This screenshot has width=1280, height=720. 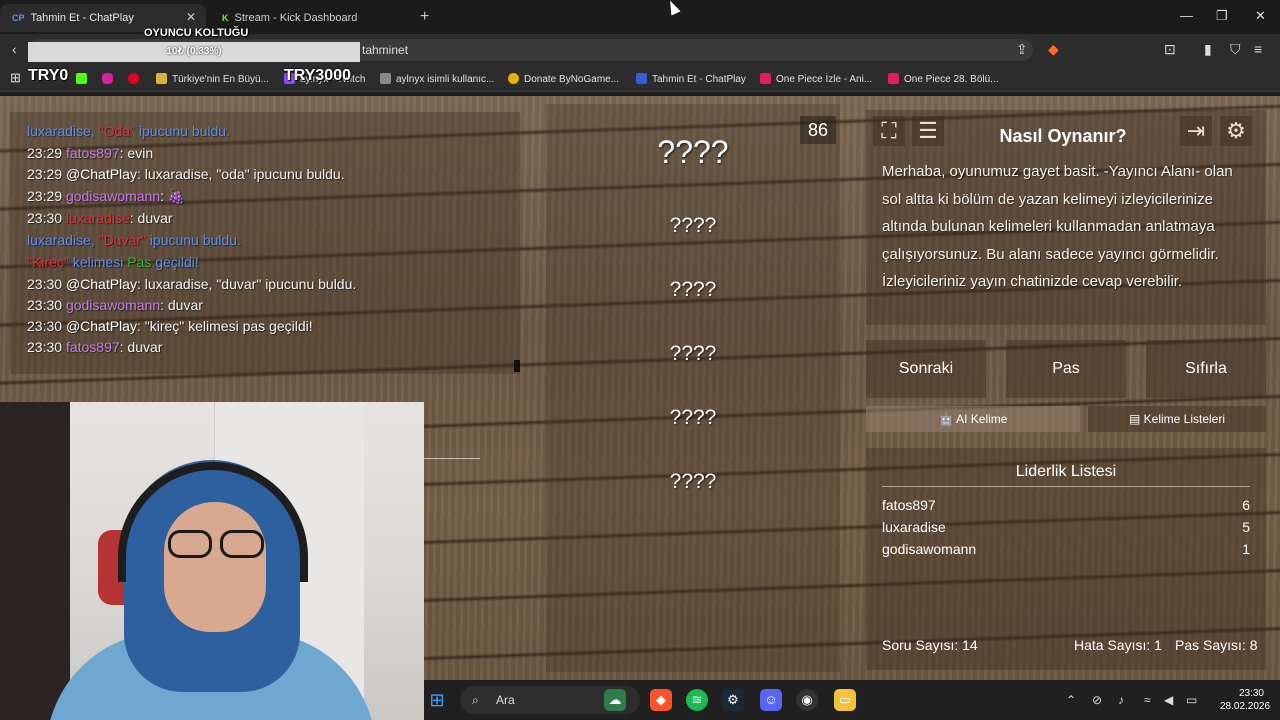 What do you see at coordinates (845, 700) in the screenshot?
I see `file-explorer-icon: ▭` at bounding box center [845, 700].